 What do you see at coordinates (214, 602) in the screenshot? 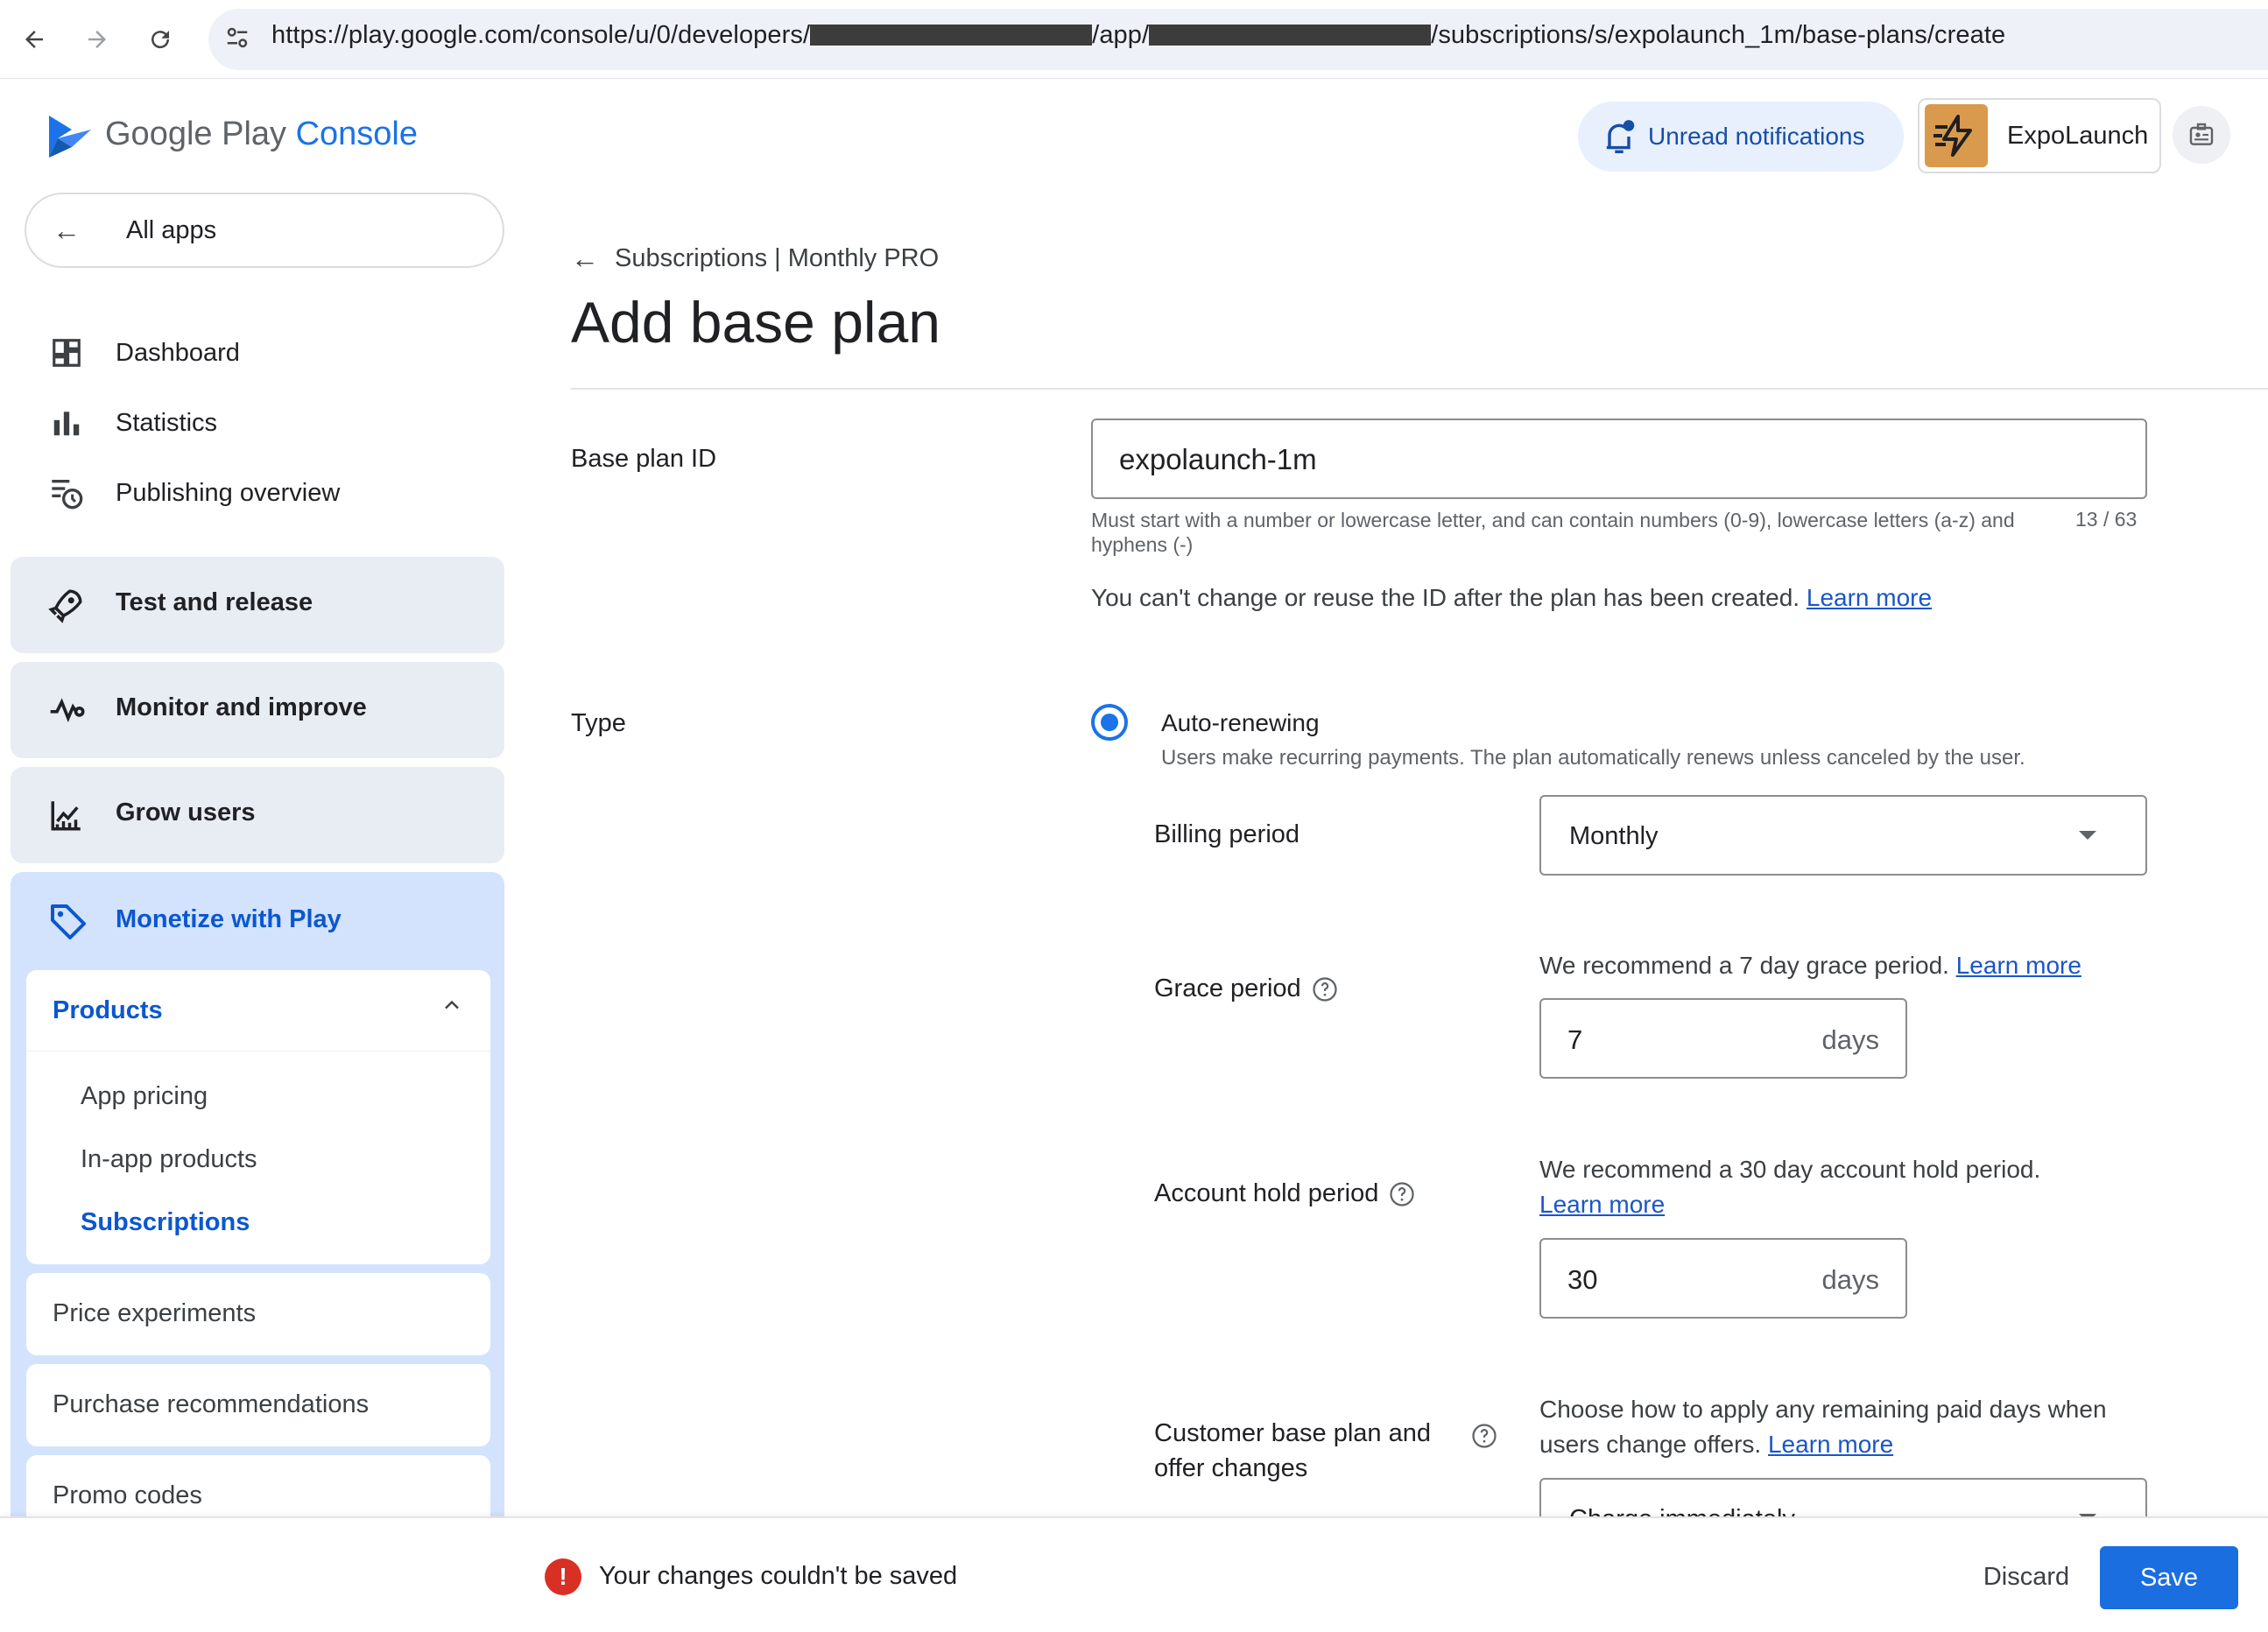
I see `sidebar-group-label: Test and release` at bounding box center [214, 602].